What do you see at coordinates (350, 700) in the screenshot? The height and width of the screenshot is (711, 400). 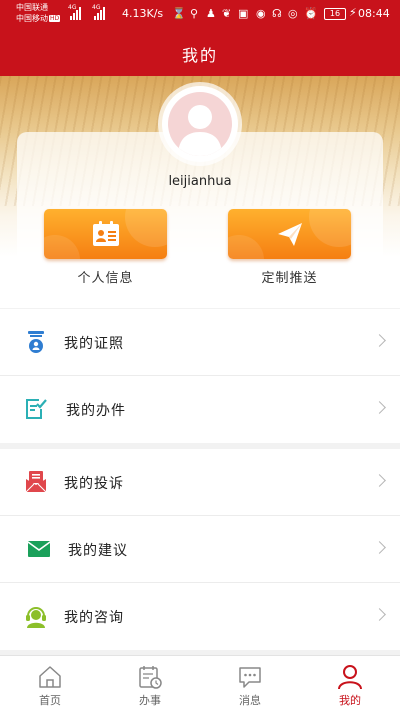 I see `nav-label: 我的` at bounding box center [350, 700].